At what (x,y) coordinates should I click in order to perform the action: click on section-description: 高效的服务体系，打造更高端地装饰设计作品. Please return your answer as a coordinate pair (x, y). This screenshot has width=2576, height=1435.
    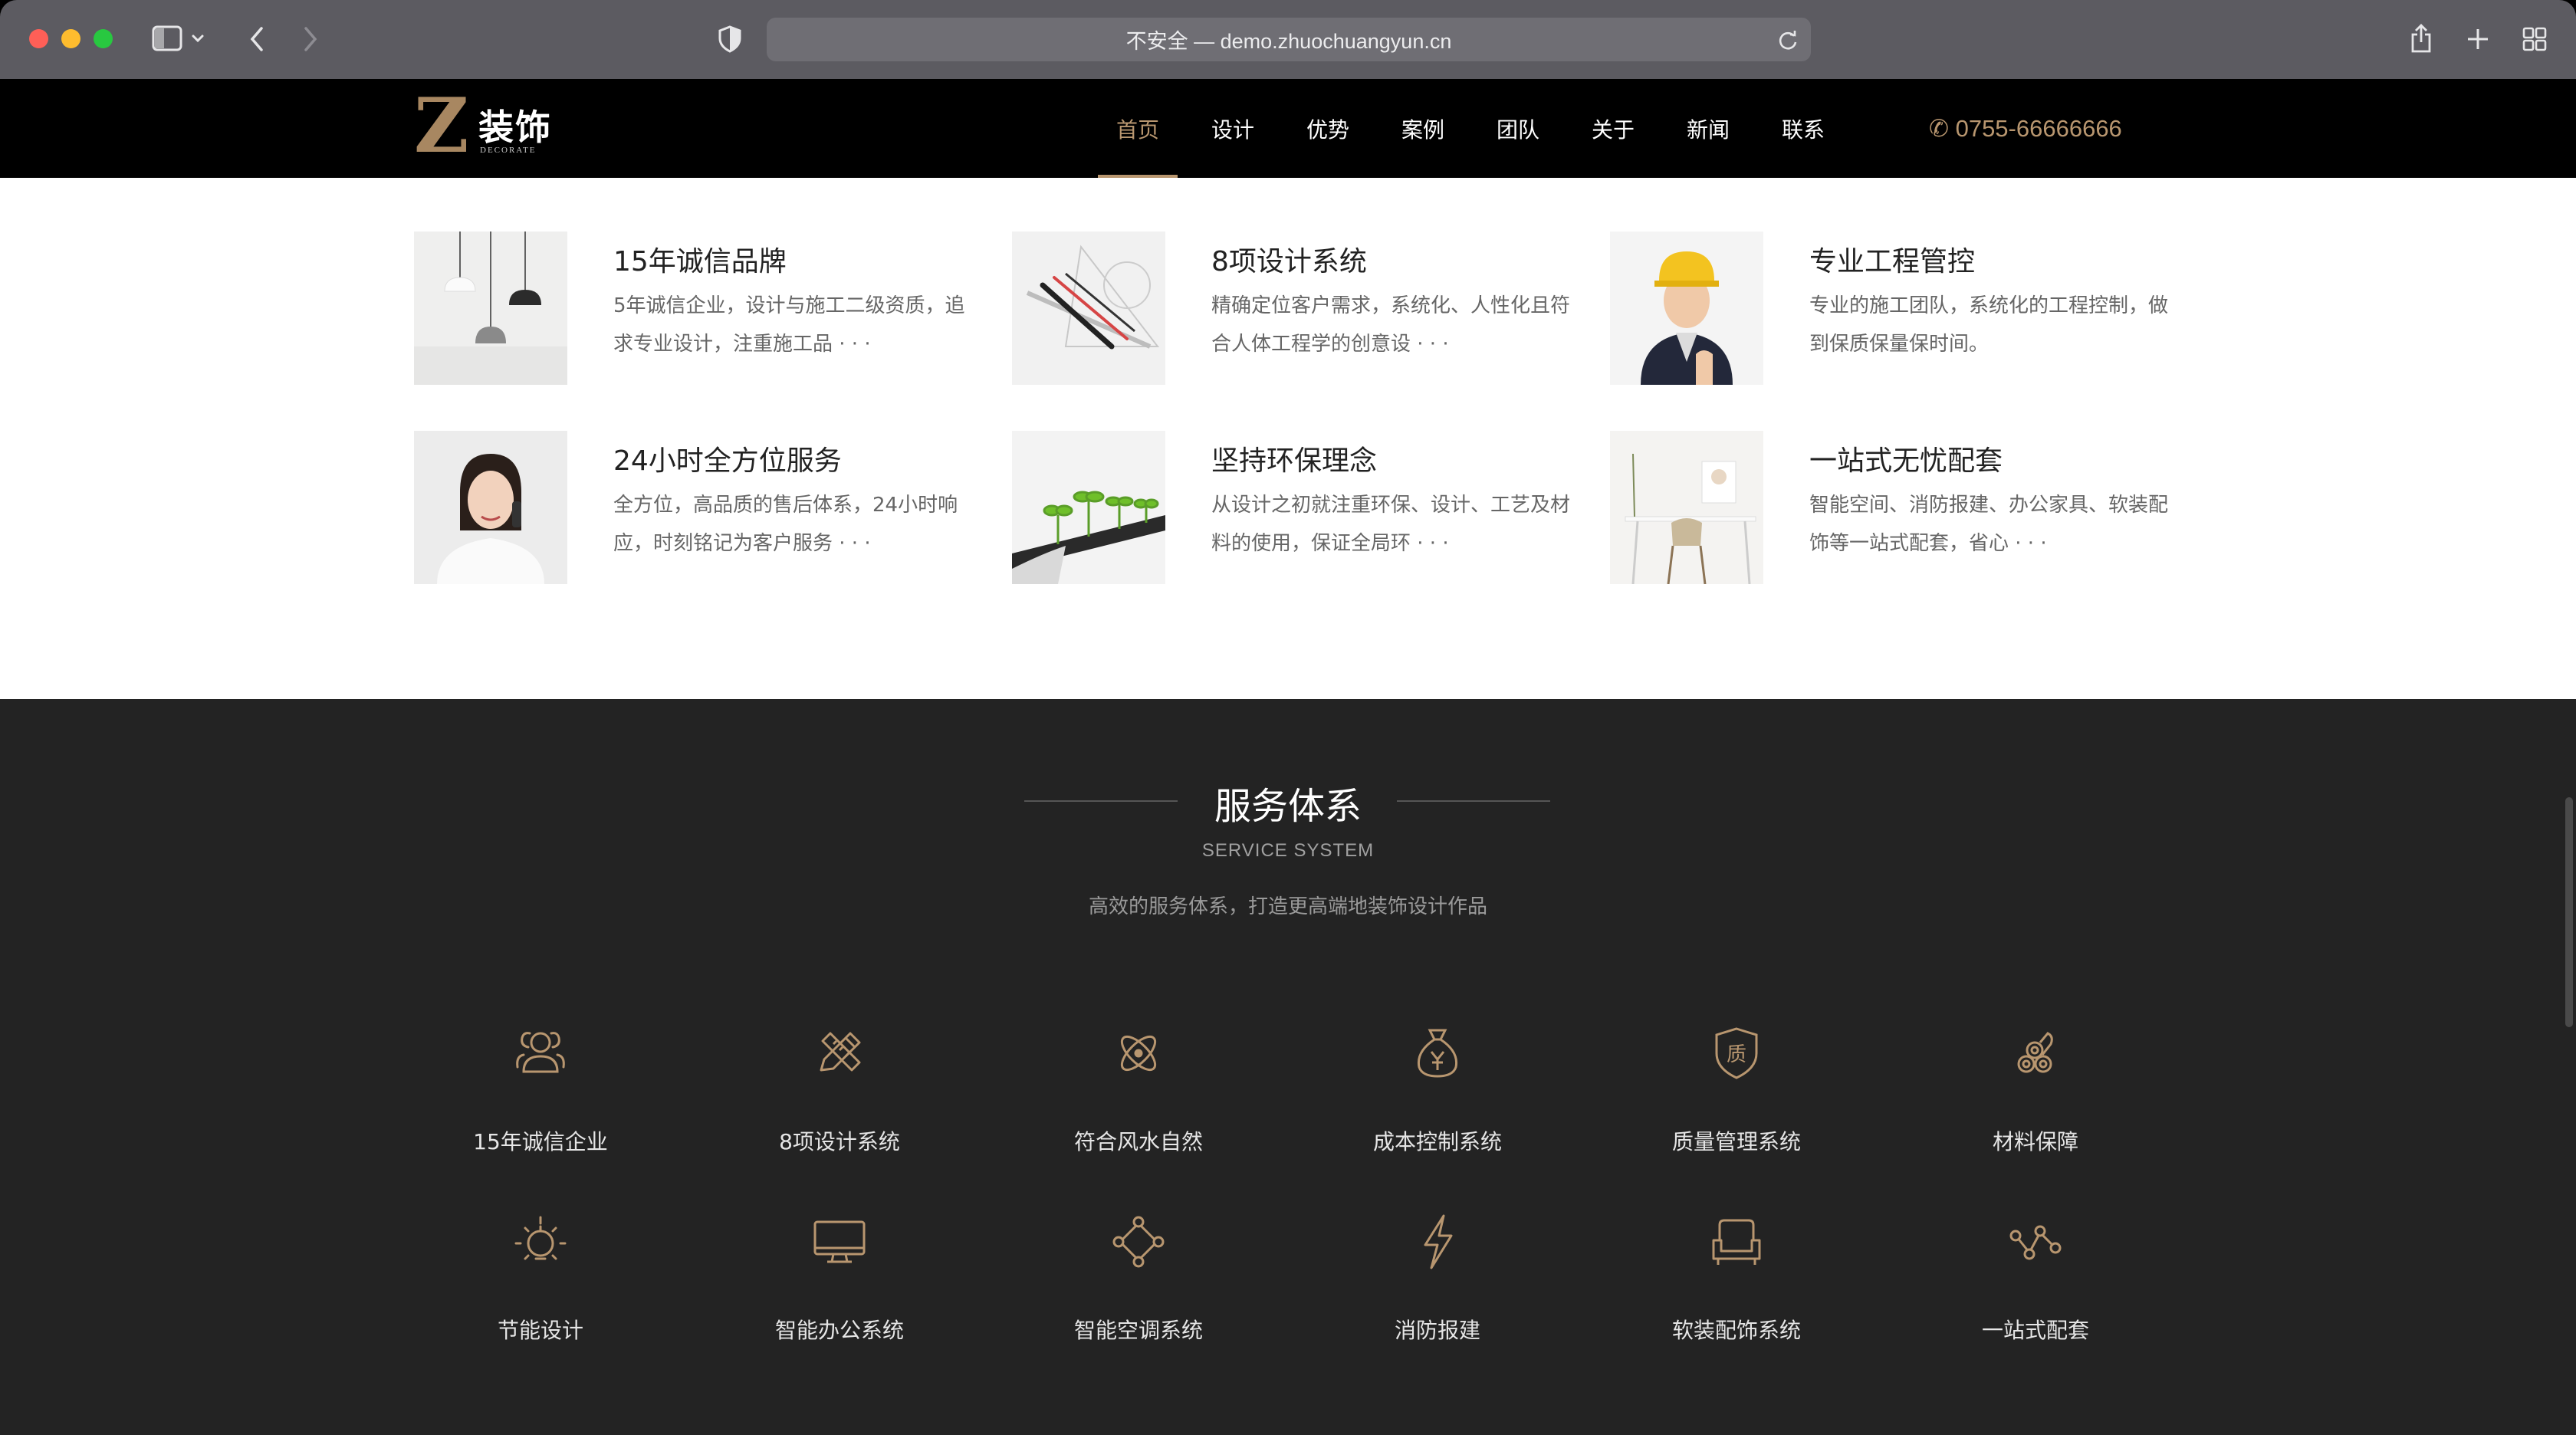
    Looking at the image, I should click on (1287, 906).